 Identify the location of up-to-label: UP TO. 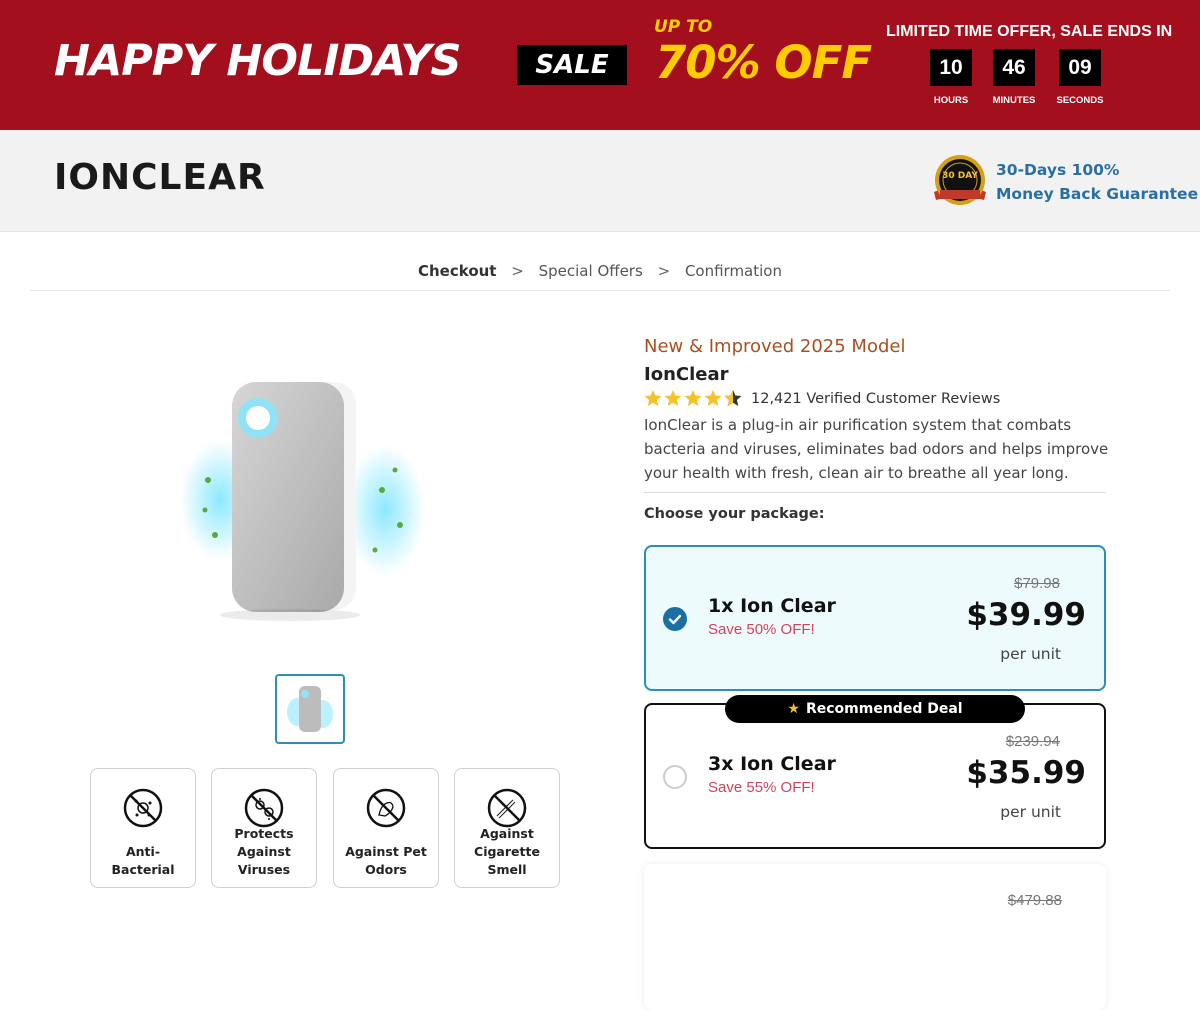
(683, 27).